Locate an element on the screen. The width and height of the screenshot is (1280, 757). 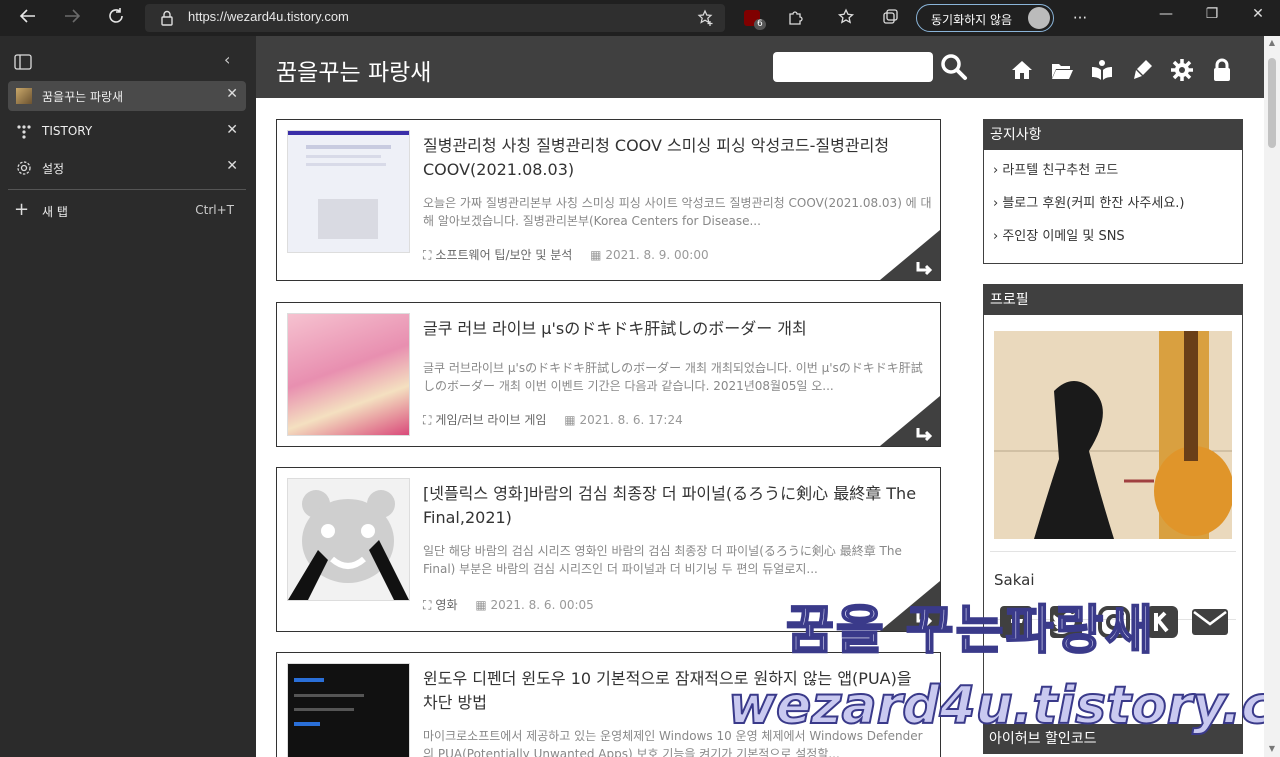
bear-illustration is located at coordinates (348, 545).